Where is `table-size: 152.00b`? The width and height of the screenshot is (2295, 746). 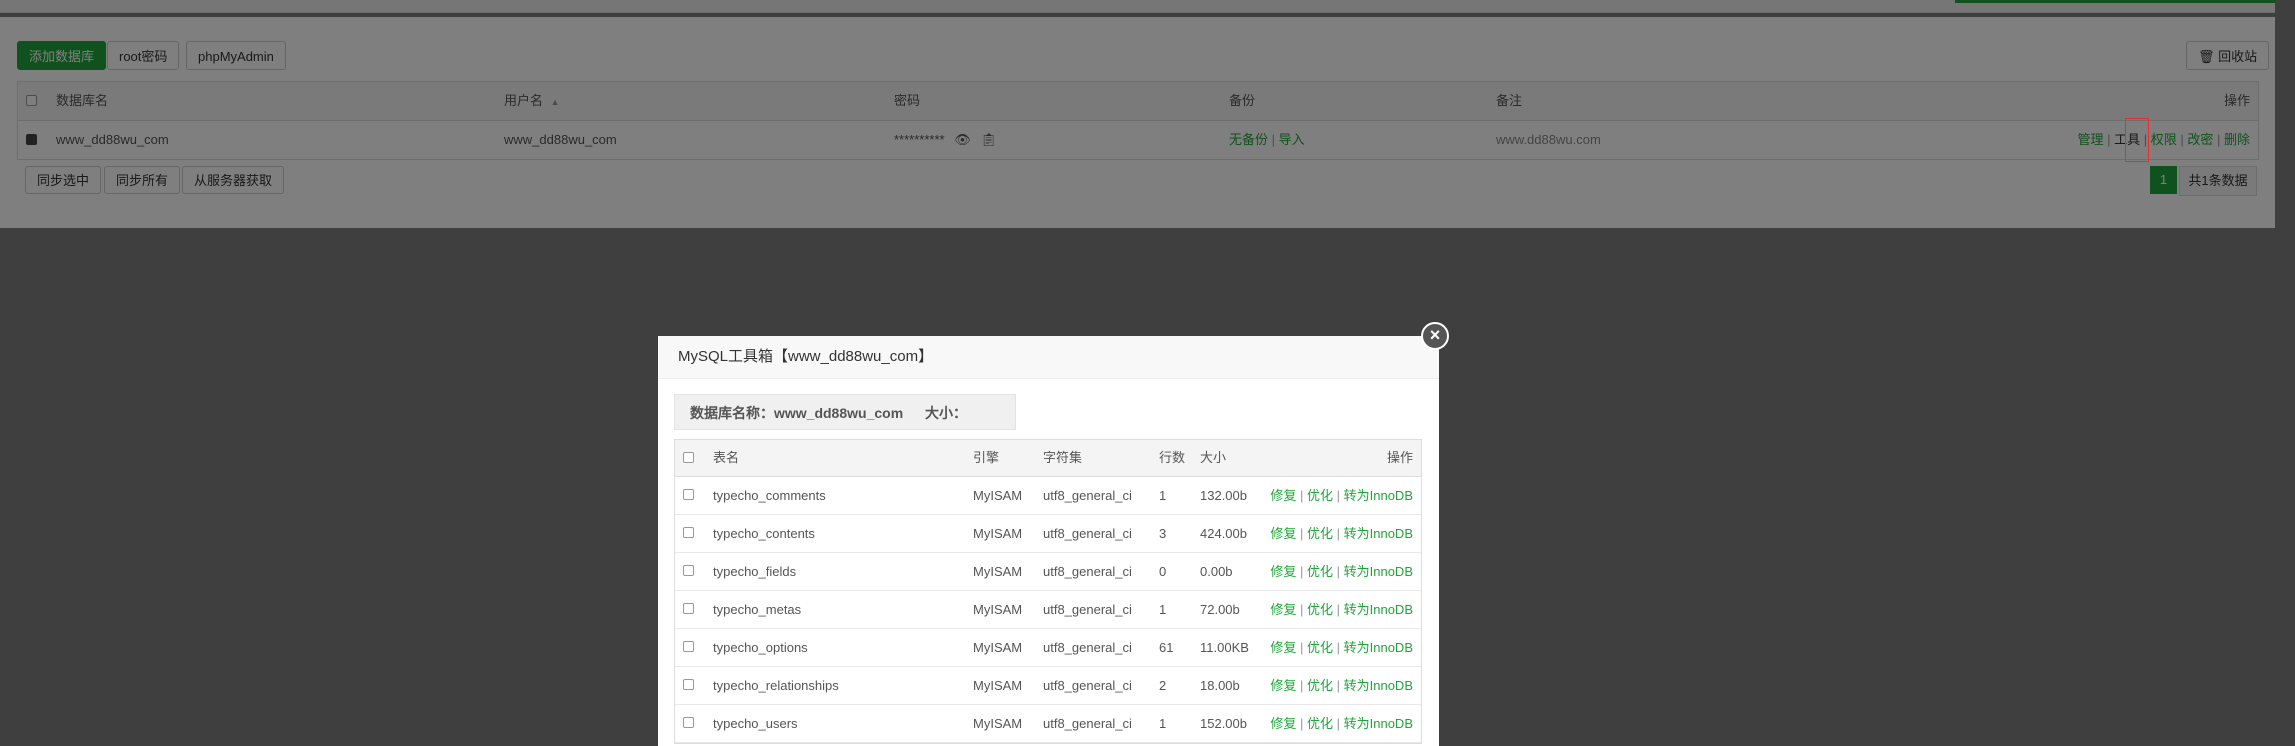 table-size: 152.00b is located at coordinates (1223, 723).